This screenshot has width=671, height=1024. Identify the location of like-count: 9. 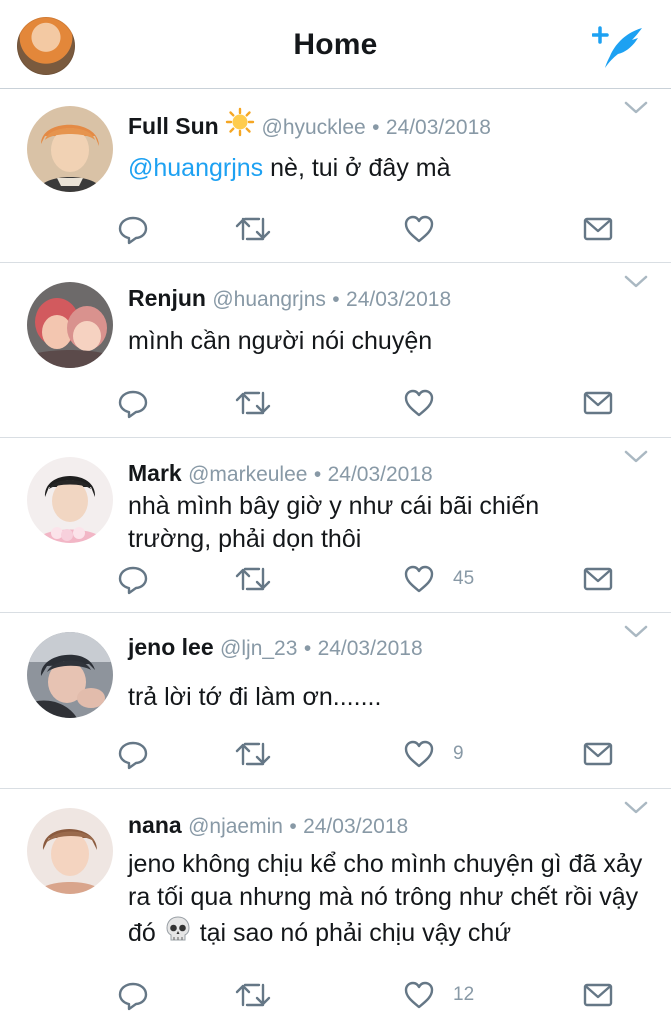
(458, 753).